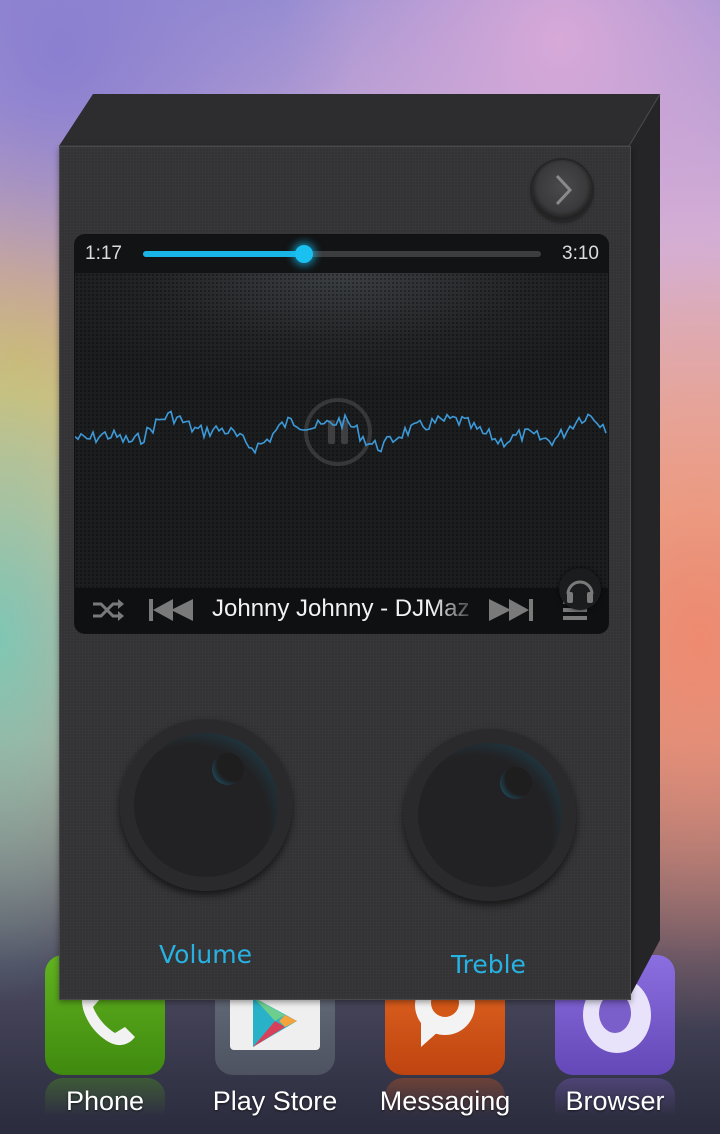 The height and width of the screenshot is (1134, 720). I want to click on headphone-button, so click(580, 589).